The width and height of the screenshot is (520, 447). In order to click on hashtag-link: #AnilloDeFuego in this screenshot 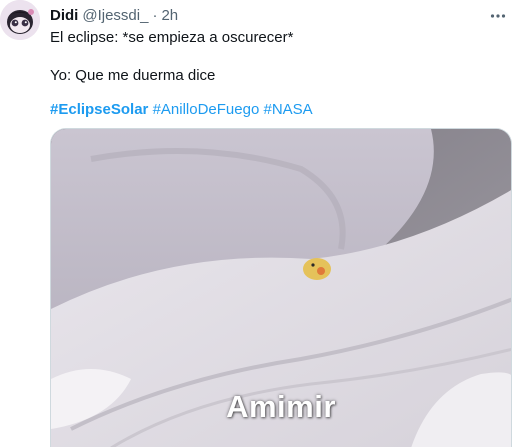, I will do `click(206, 109)`.